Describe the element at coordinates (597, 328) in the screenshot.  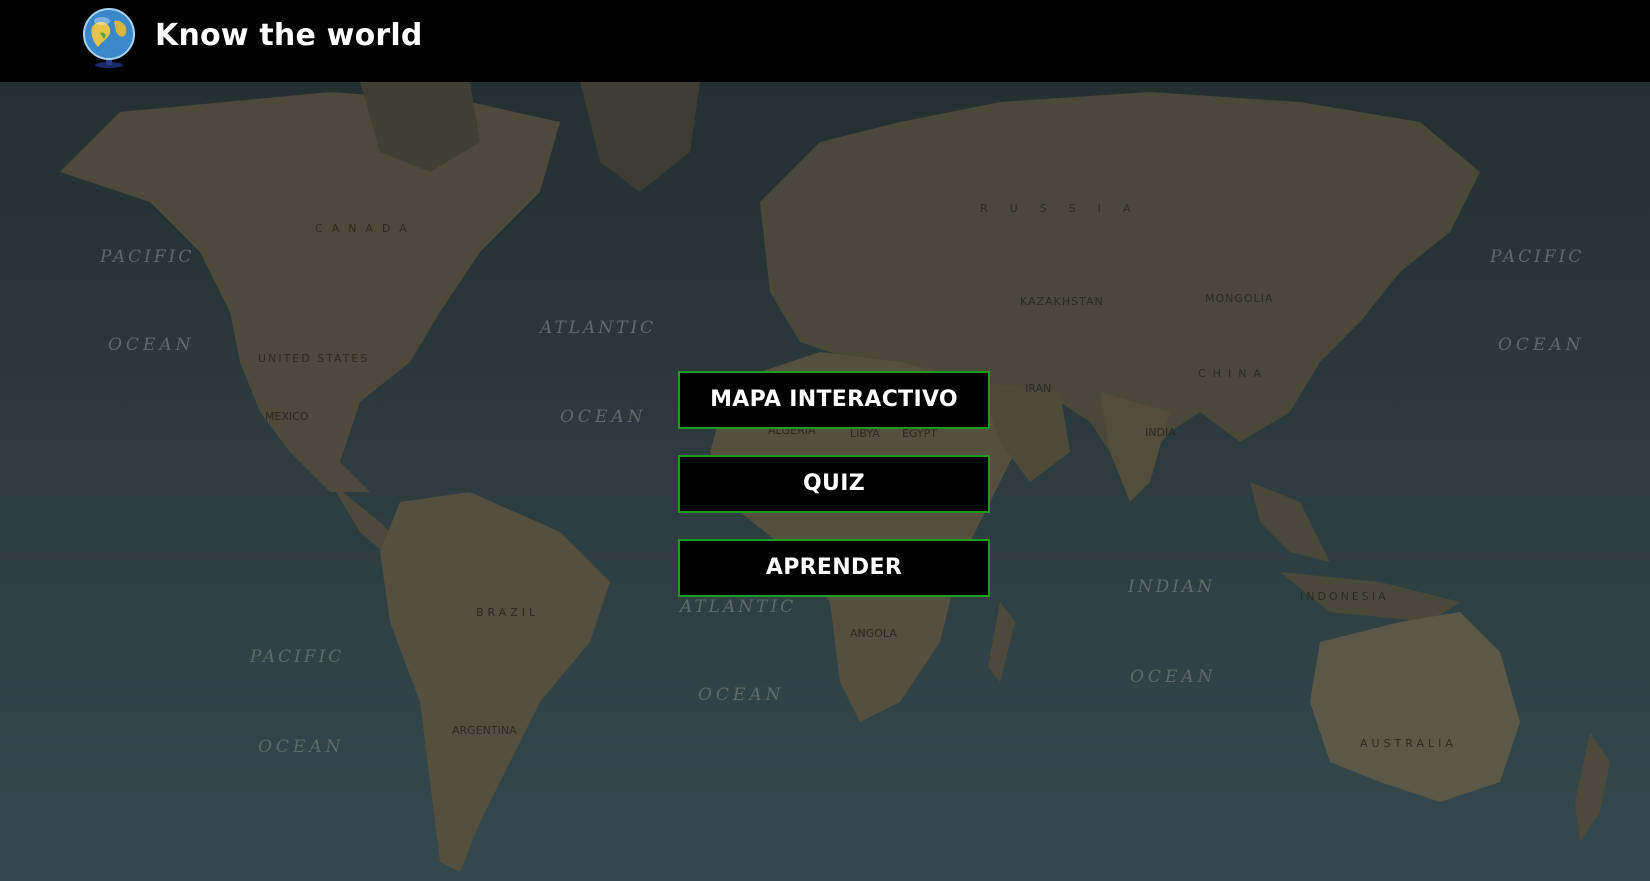
I see `ocean-label: ATLANTIC` at that location.